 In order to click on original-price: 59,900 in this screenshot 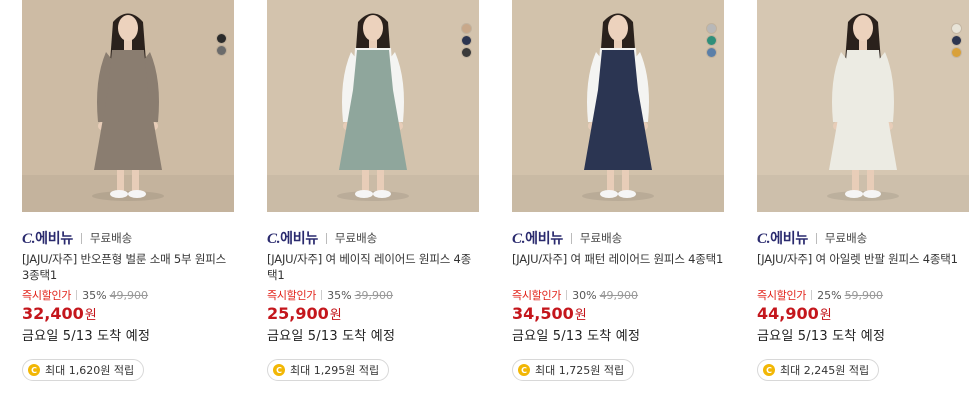, I will do `click(864, 295)`.